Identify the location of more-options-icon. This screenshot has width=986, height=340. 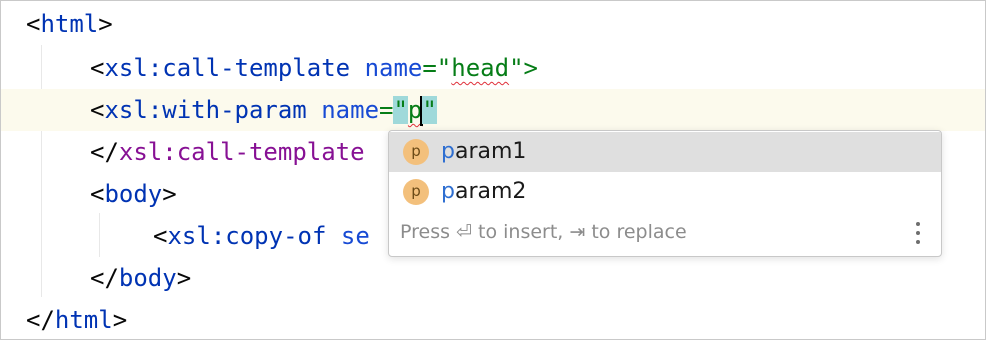
(918, 234).